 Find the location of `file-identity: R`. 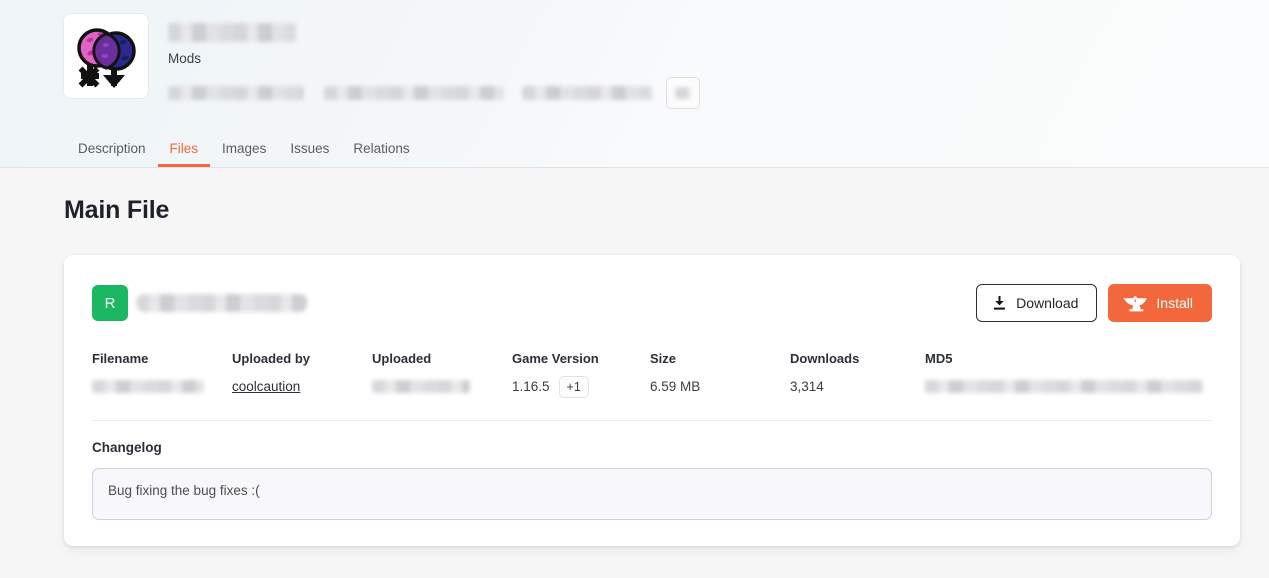

file-identity: R is located at coordinates (200, 303).